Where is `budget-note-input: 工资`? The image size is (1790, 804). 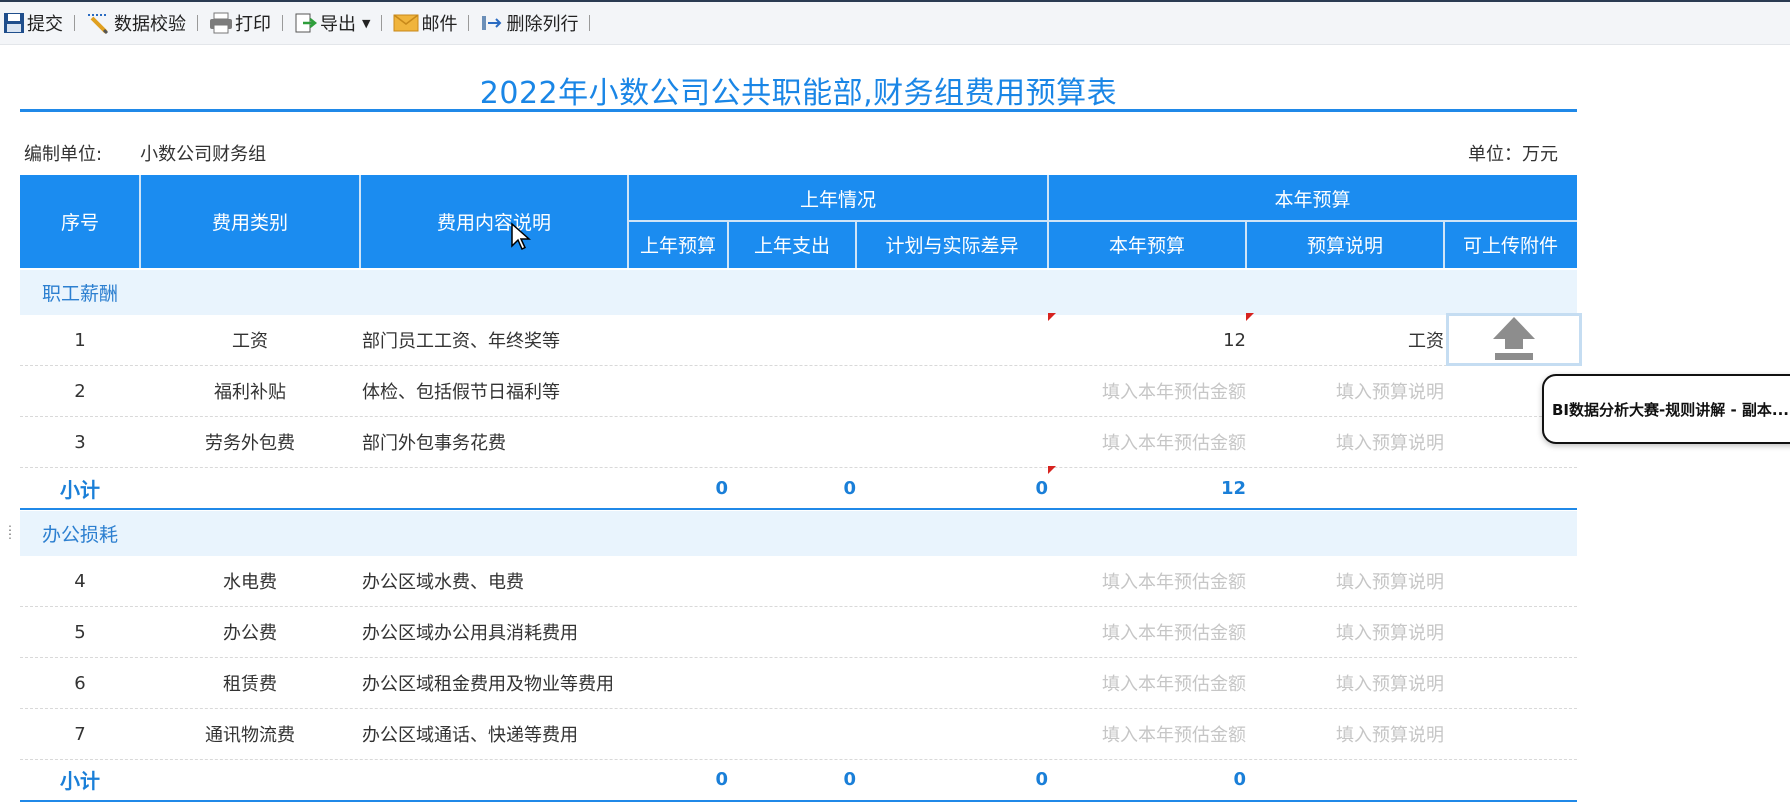
budget-note-input: 工资 is located at coordinates (1345, 340).